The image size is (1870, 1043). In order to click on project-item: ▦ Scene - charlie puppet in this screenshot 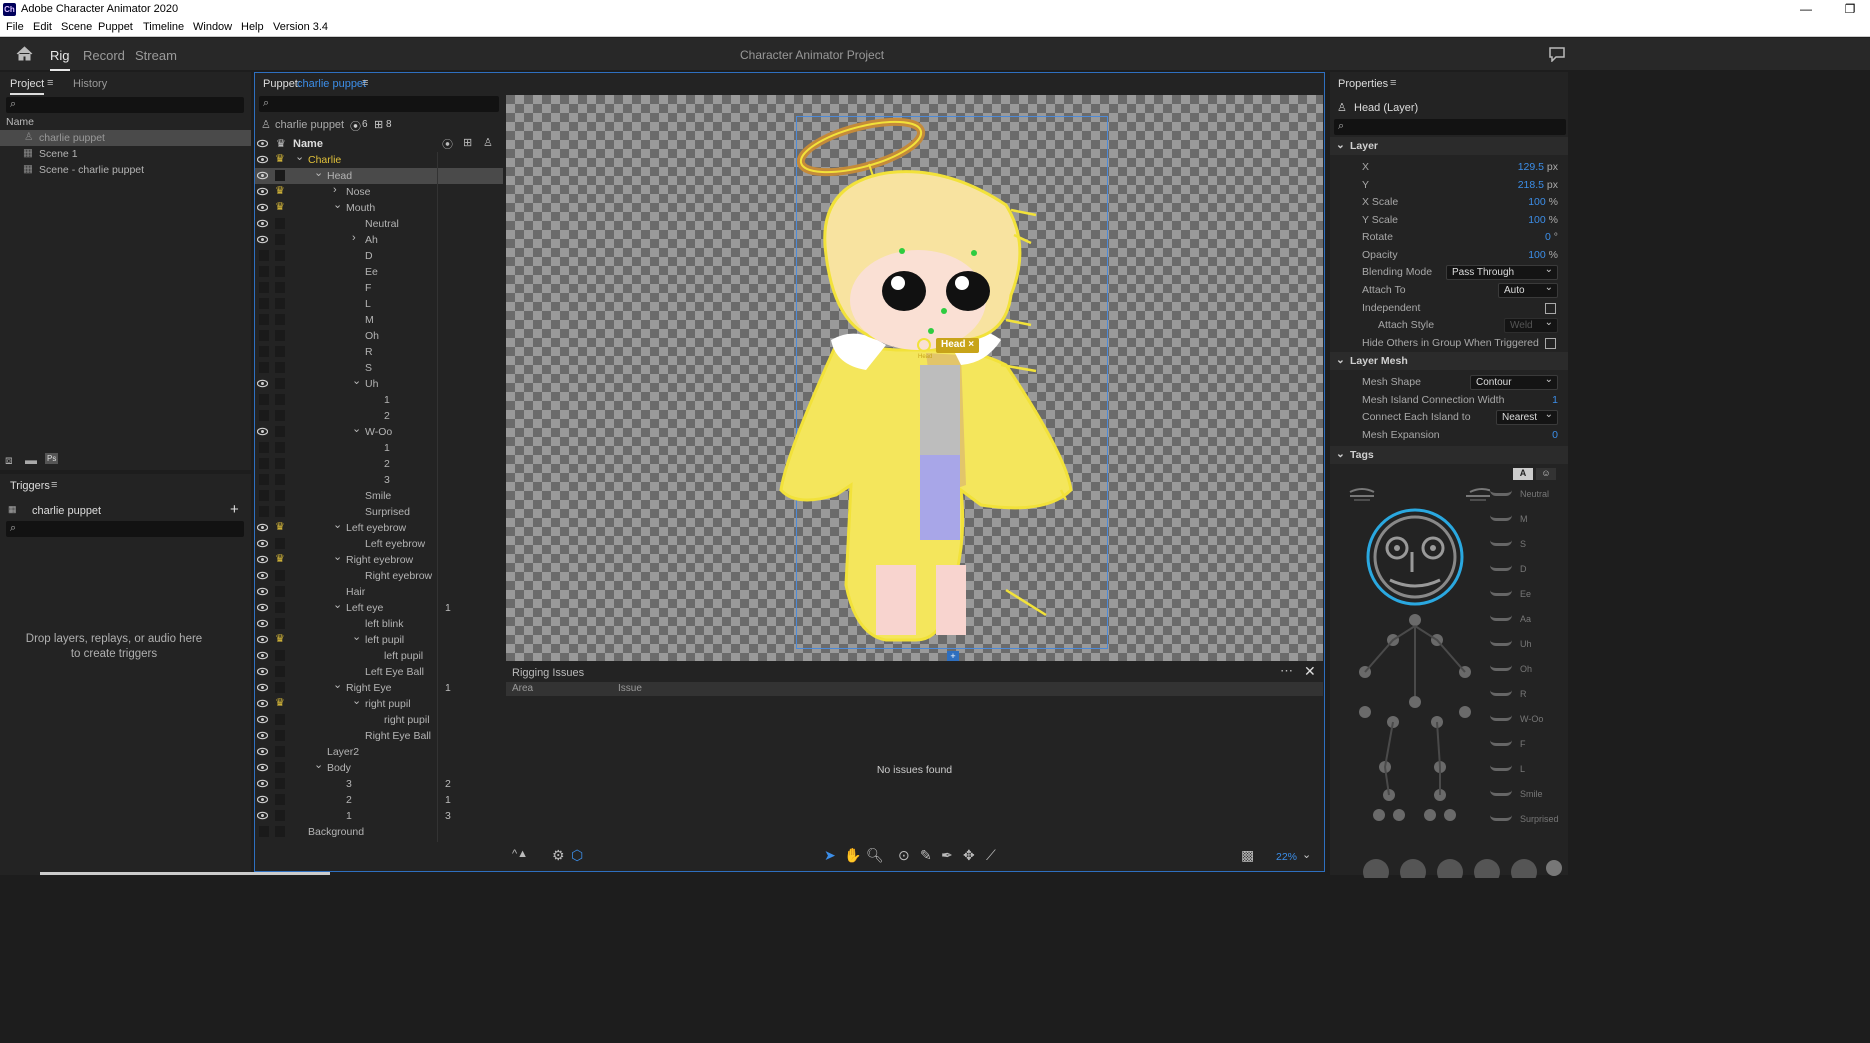, I will do `click(125, 170)`.